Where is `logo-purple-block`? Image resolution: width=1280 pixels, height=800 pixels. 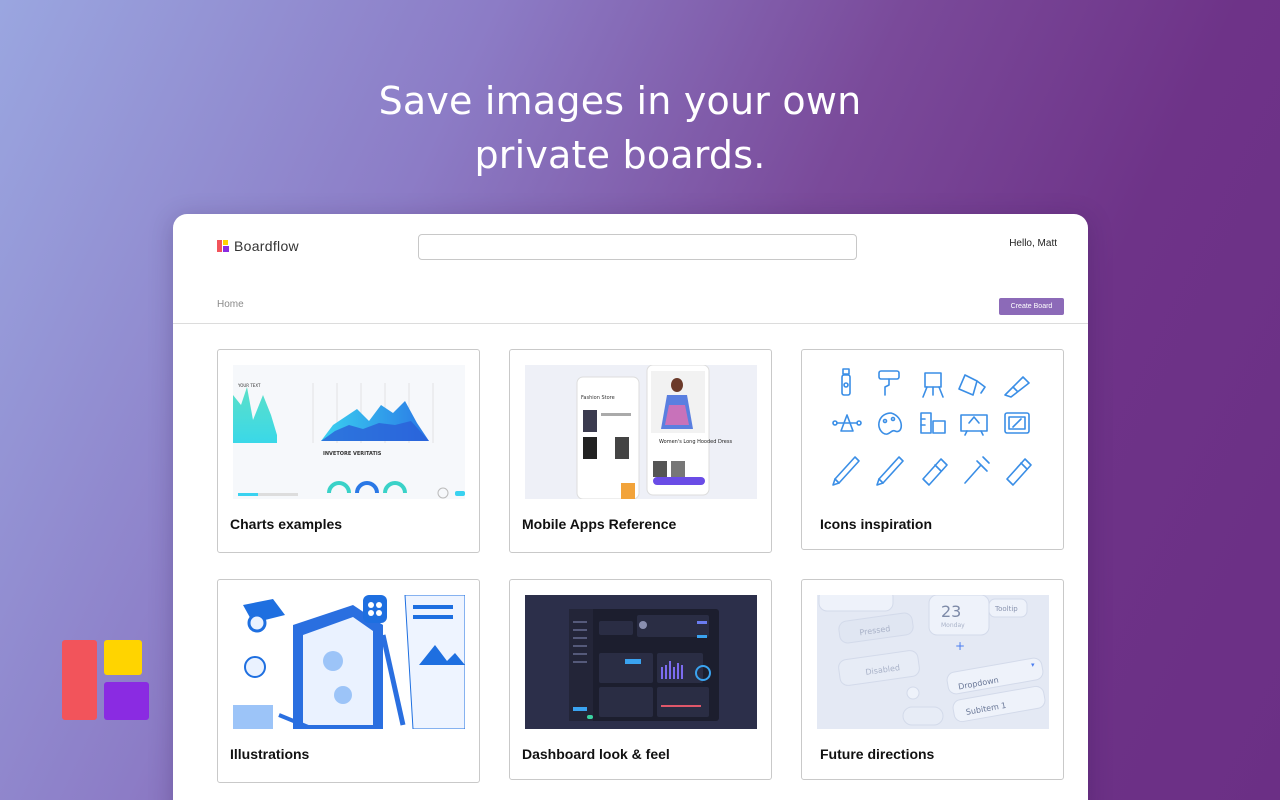
logo-purple-block is located at coordinates (126, 701).